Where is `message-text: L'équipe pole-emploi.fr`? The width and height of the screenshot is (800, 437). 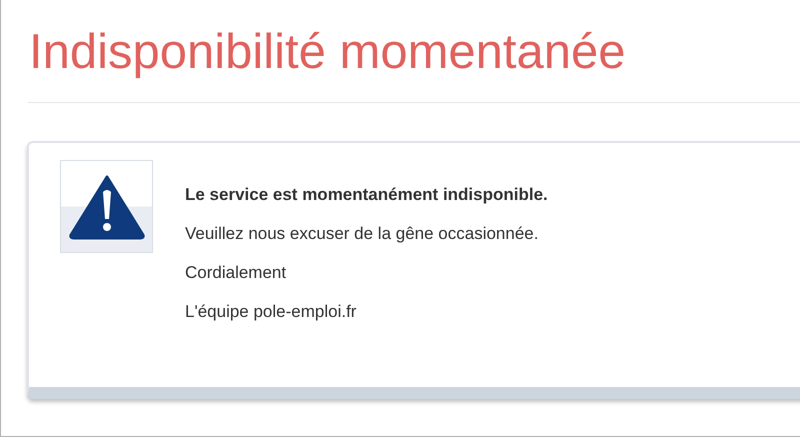
message-text: L'équipe pole-emploi.fr is located at coordinates (271, 312).